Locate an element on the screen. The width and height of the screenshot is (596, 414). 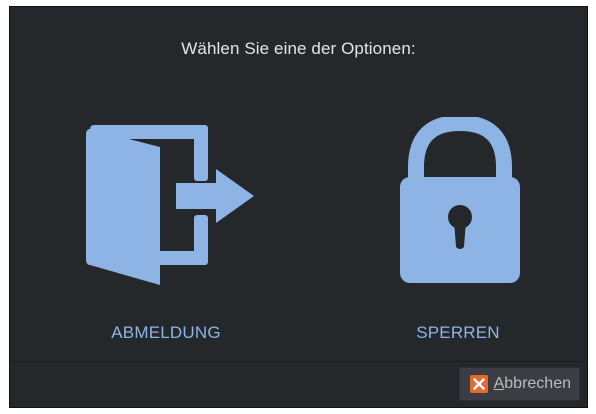
cancel-label-rest: bbrechen is located at coordinates (537, 383).